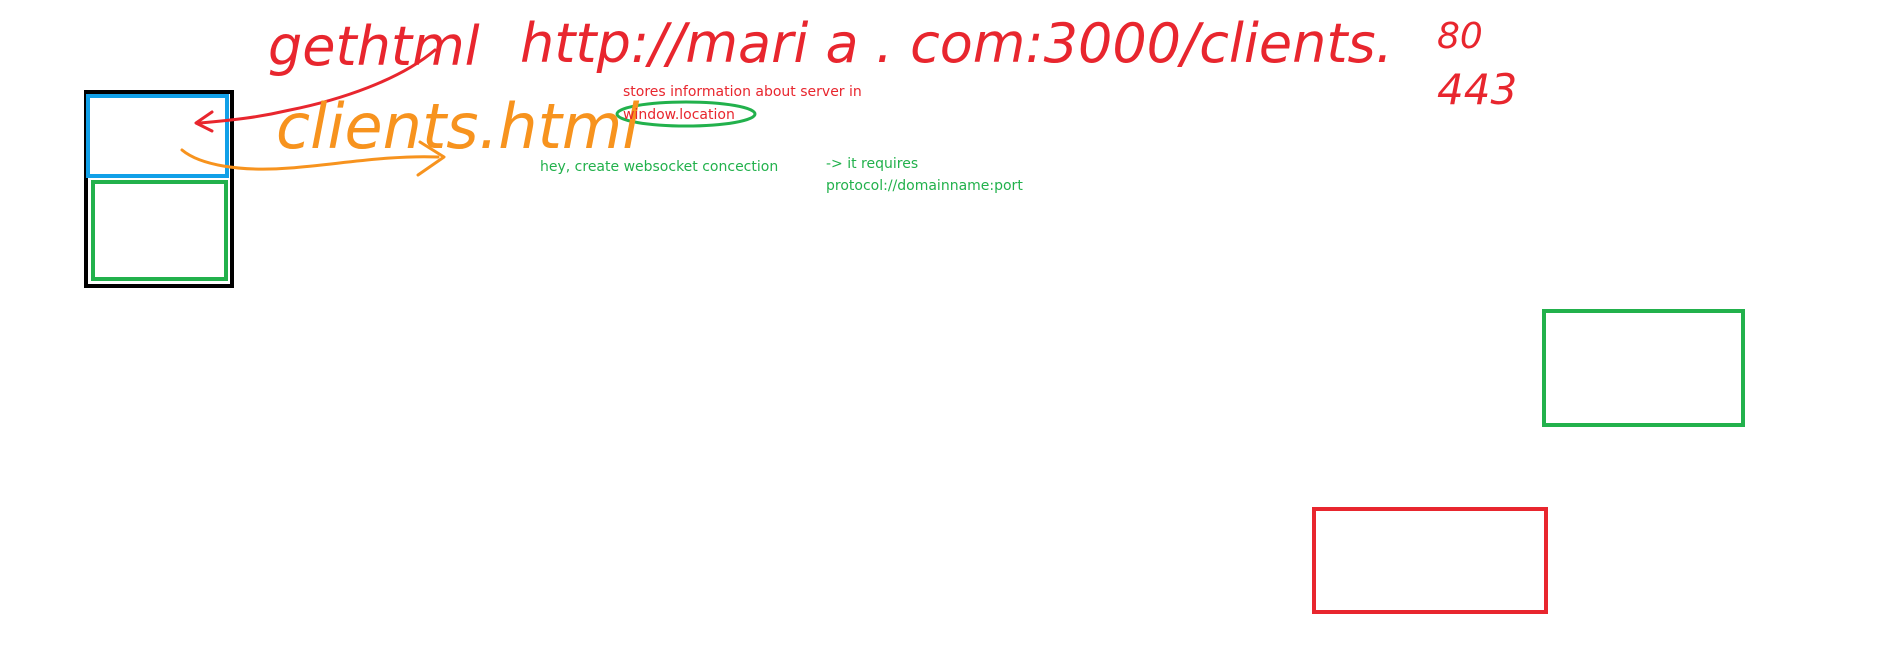 The image size is (1897, 650). Describe the element at coordinates (1477, 89) in the screenshot. I see `port-443-handwriting: 443` at that location.